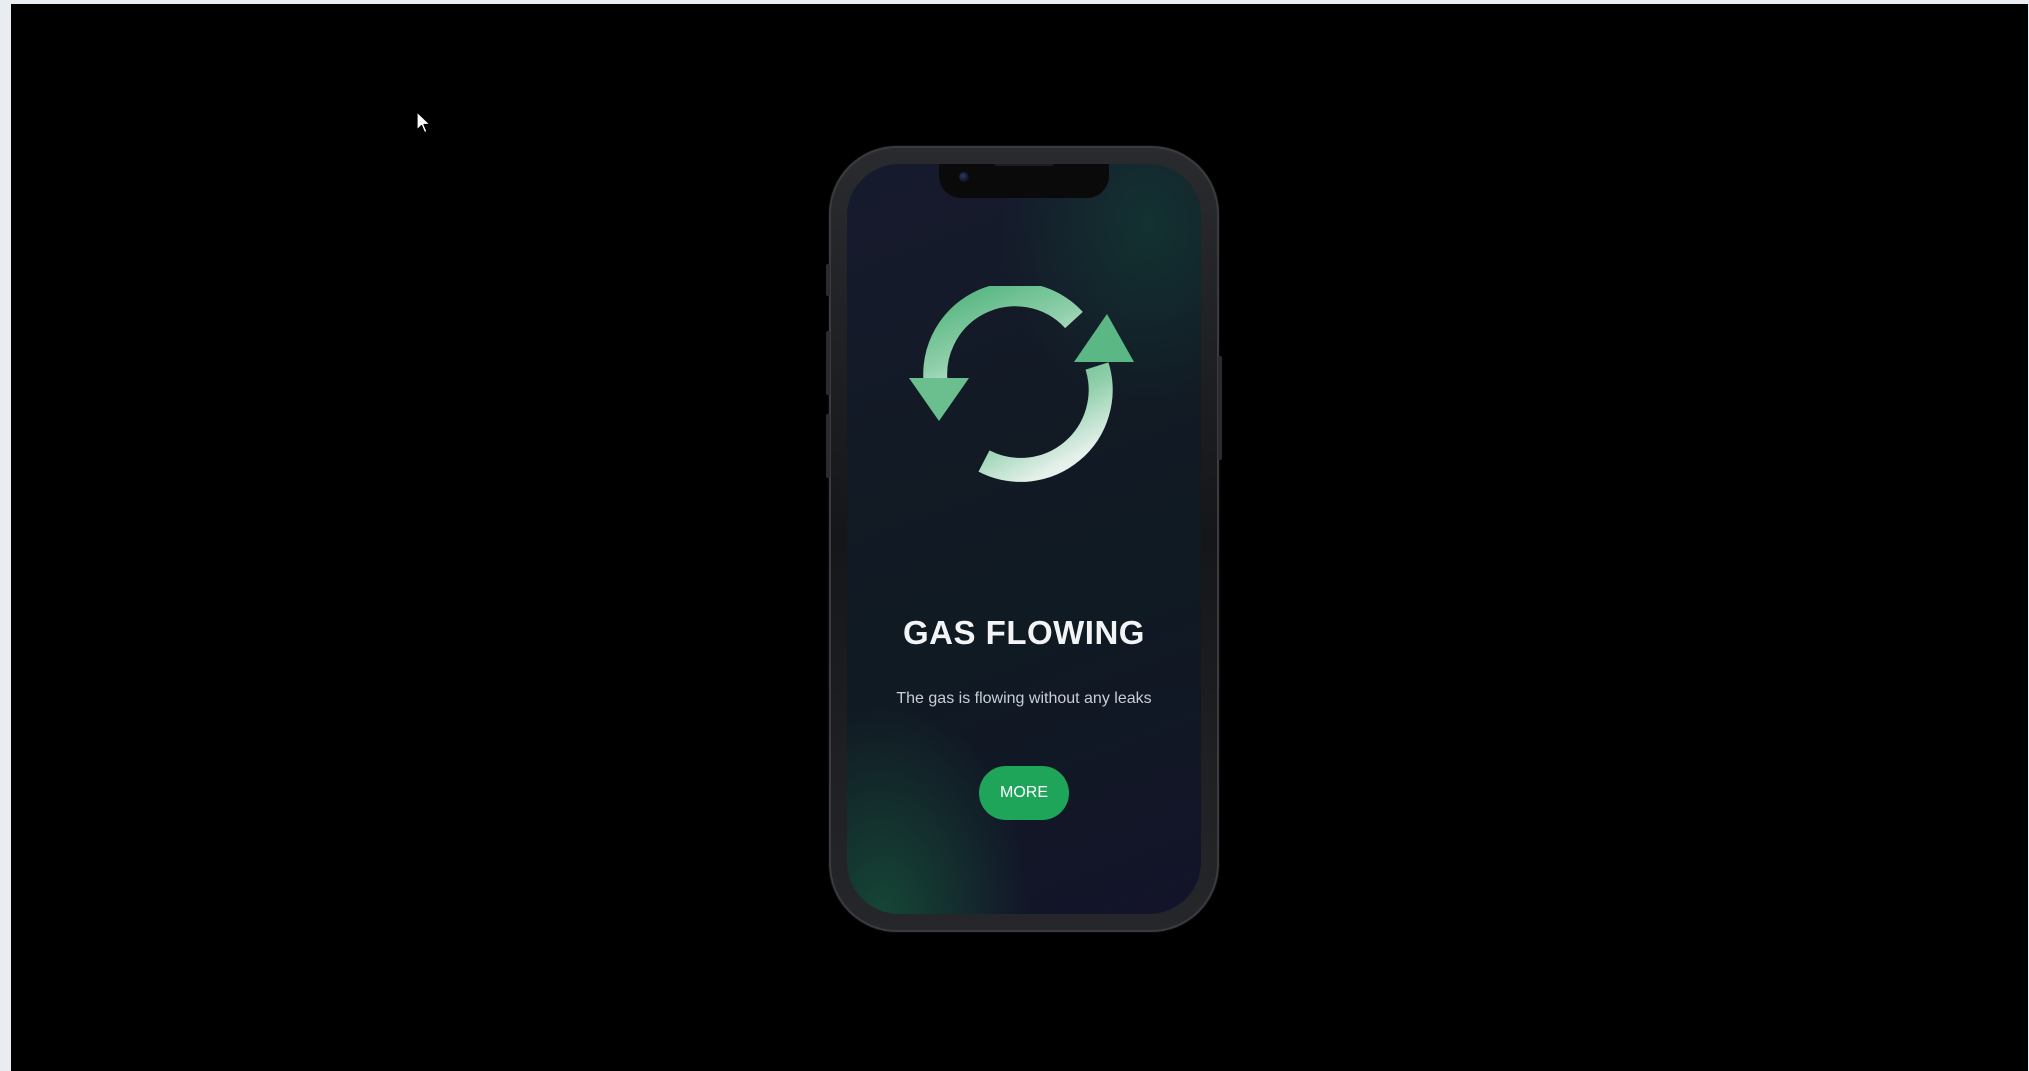 The height and width of the screenshot is (1071, 2029). Describe the element at coordinates (1021, 384) in the screenshot. I see `sync-arrows-icon` at that location.